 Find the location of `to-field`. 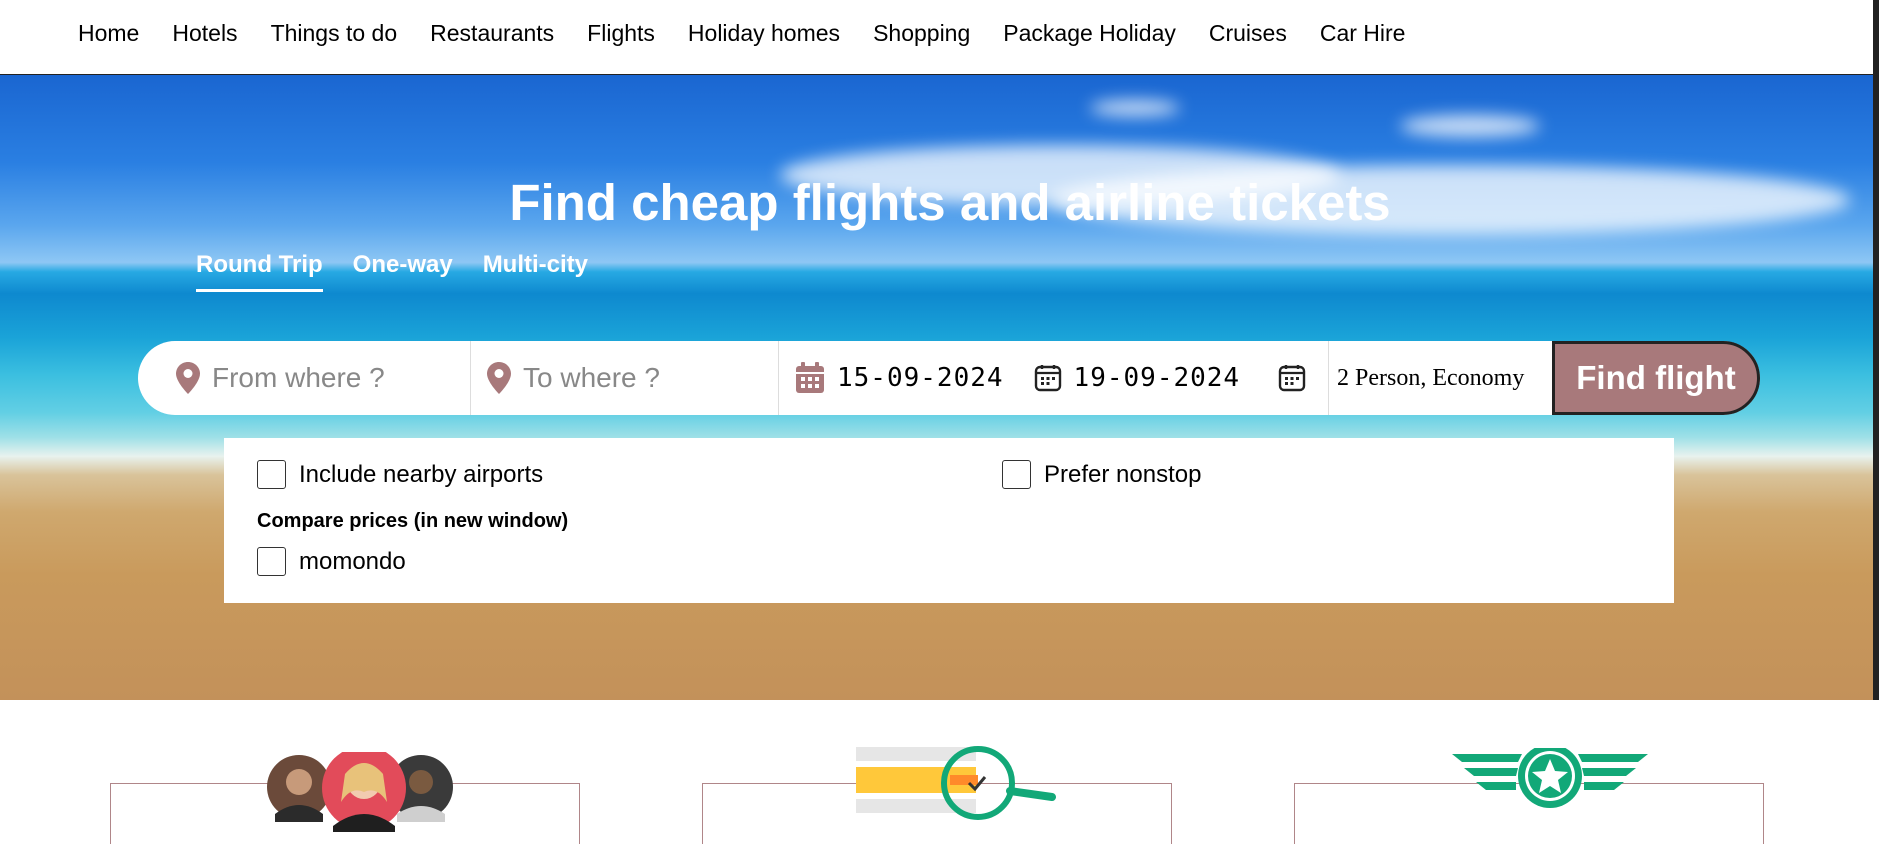

to-field is located at coordinates (625, 378).